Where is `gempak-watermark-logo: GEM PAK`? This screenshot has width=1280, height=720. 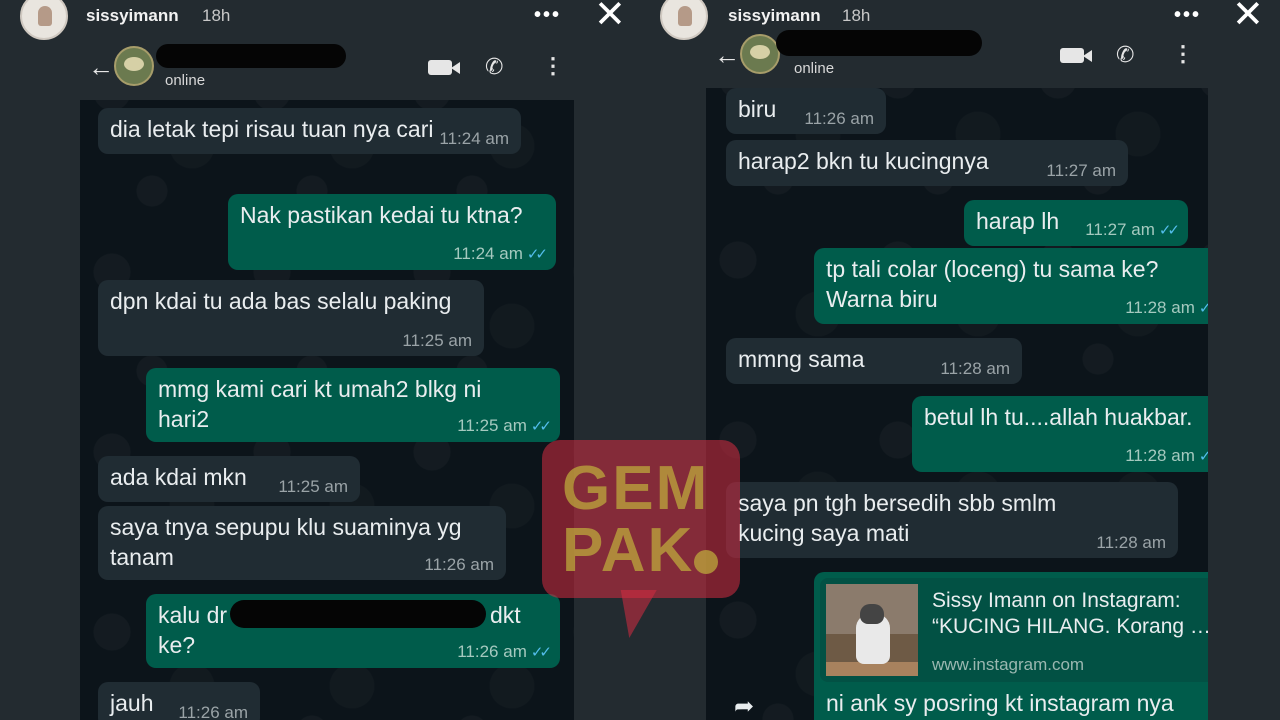 gempak-watermark-logo: GEM PAK is located at coordinates (641, 519).